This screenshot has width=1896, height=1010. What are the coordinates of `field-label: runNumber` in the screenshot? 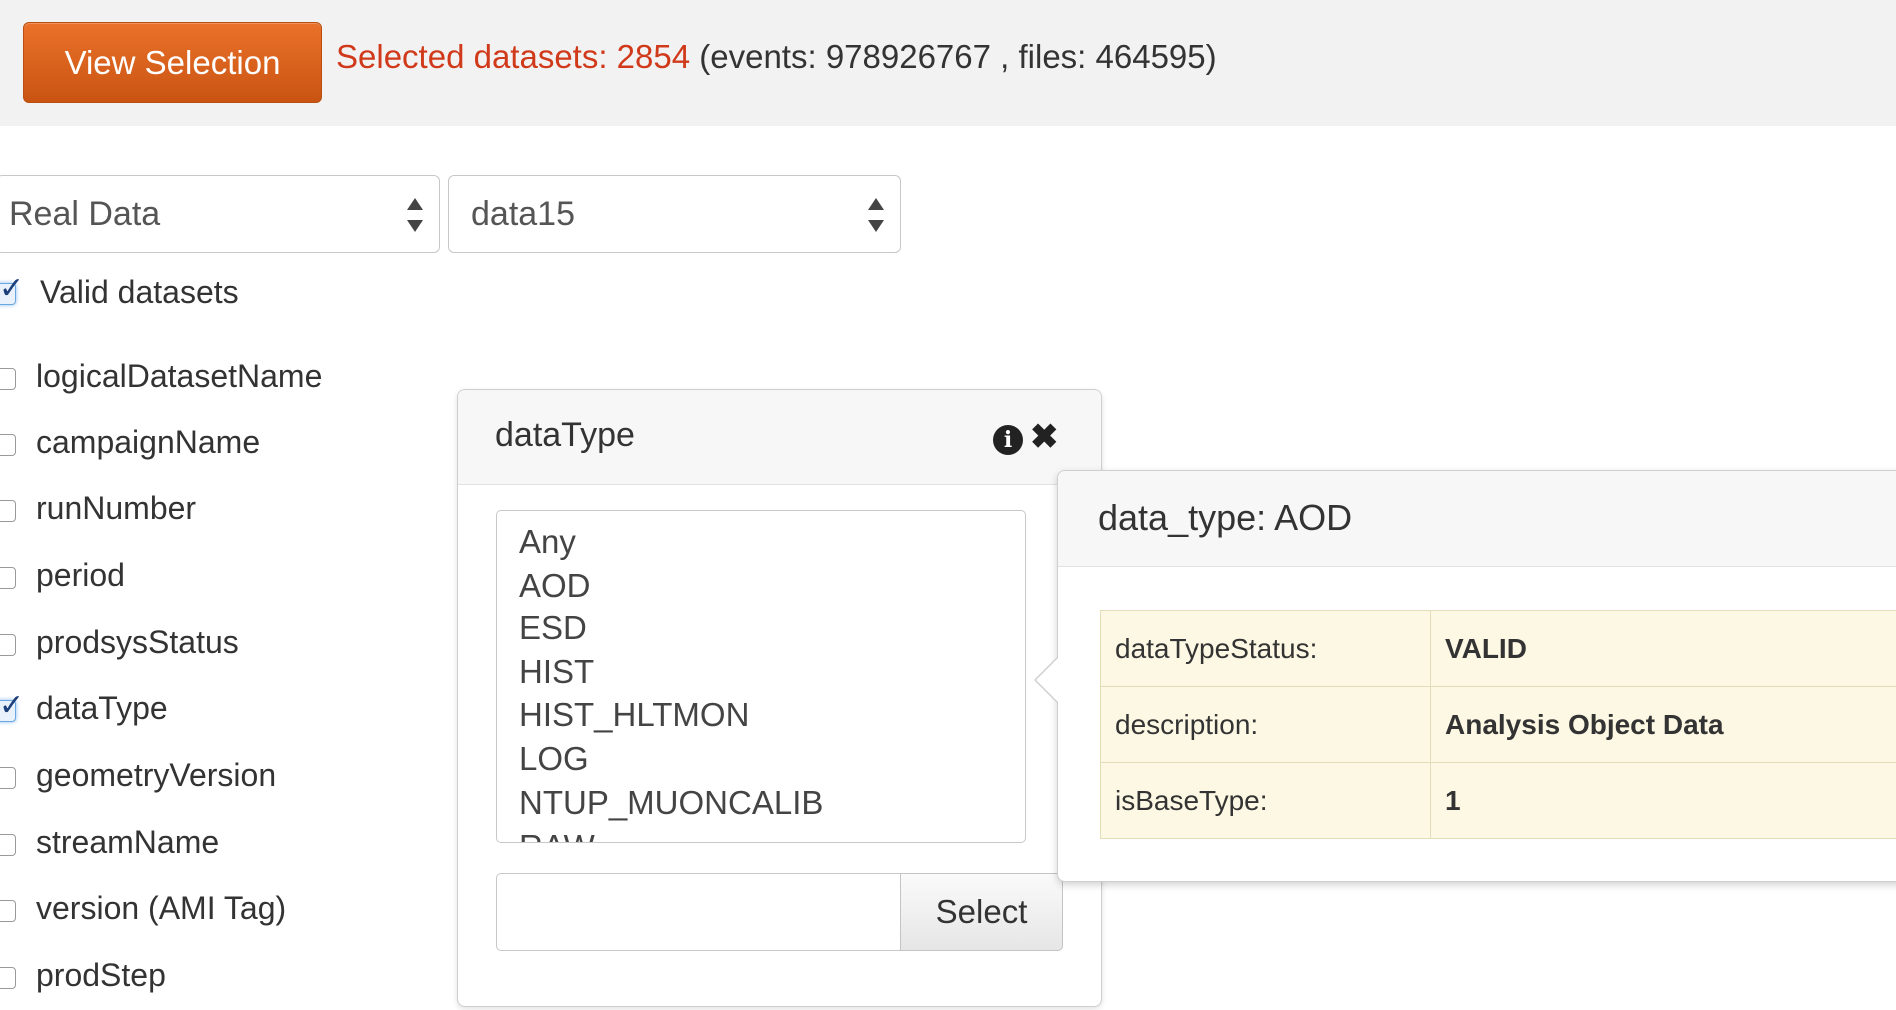 It's located at (116, 508).